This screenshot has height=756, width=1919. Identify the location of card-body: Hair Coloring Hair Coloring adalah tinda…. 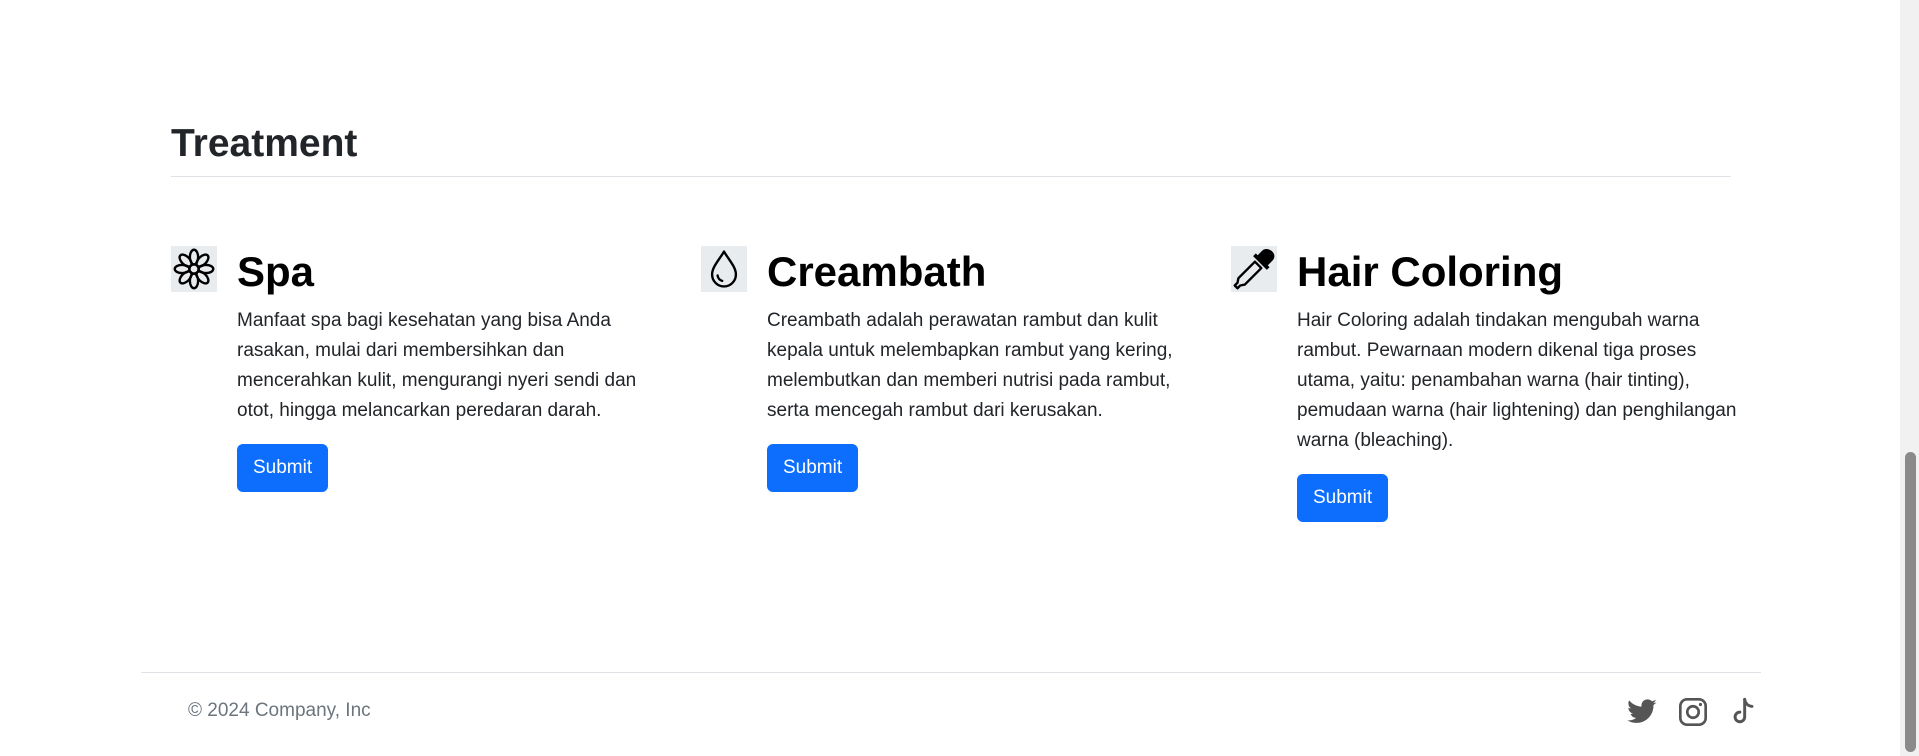
(1517, 384).